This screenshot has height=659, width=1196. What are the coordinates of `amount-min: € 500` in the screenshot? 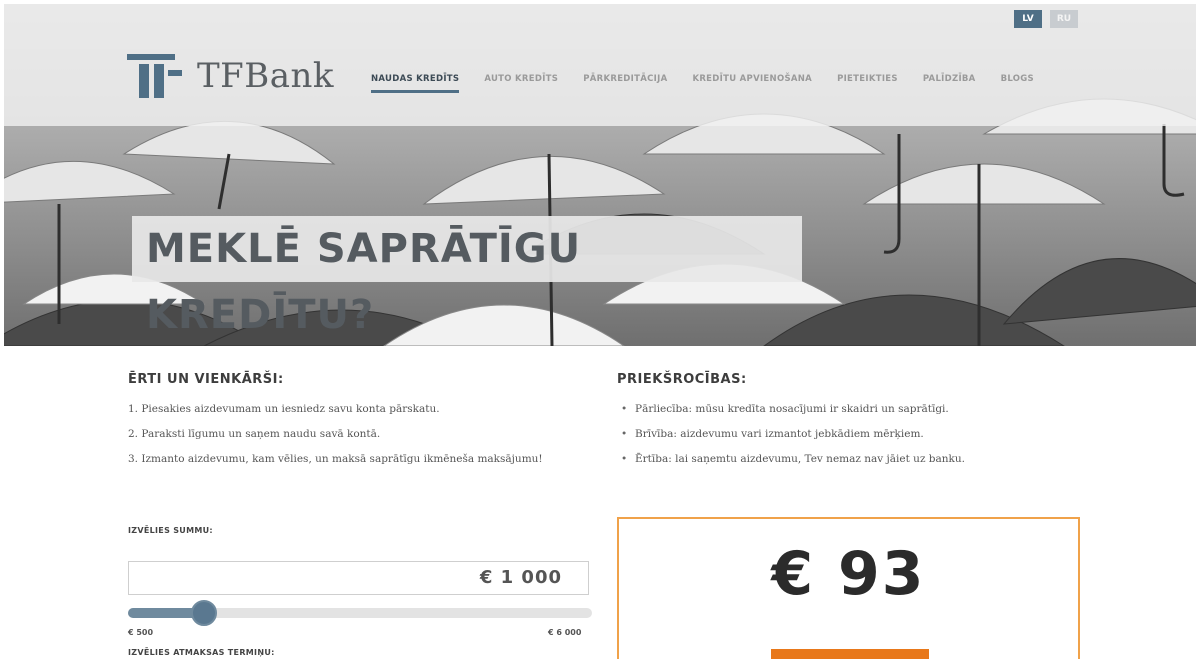 It's located at (141, 632).